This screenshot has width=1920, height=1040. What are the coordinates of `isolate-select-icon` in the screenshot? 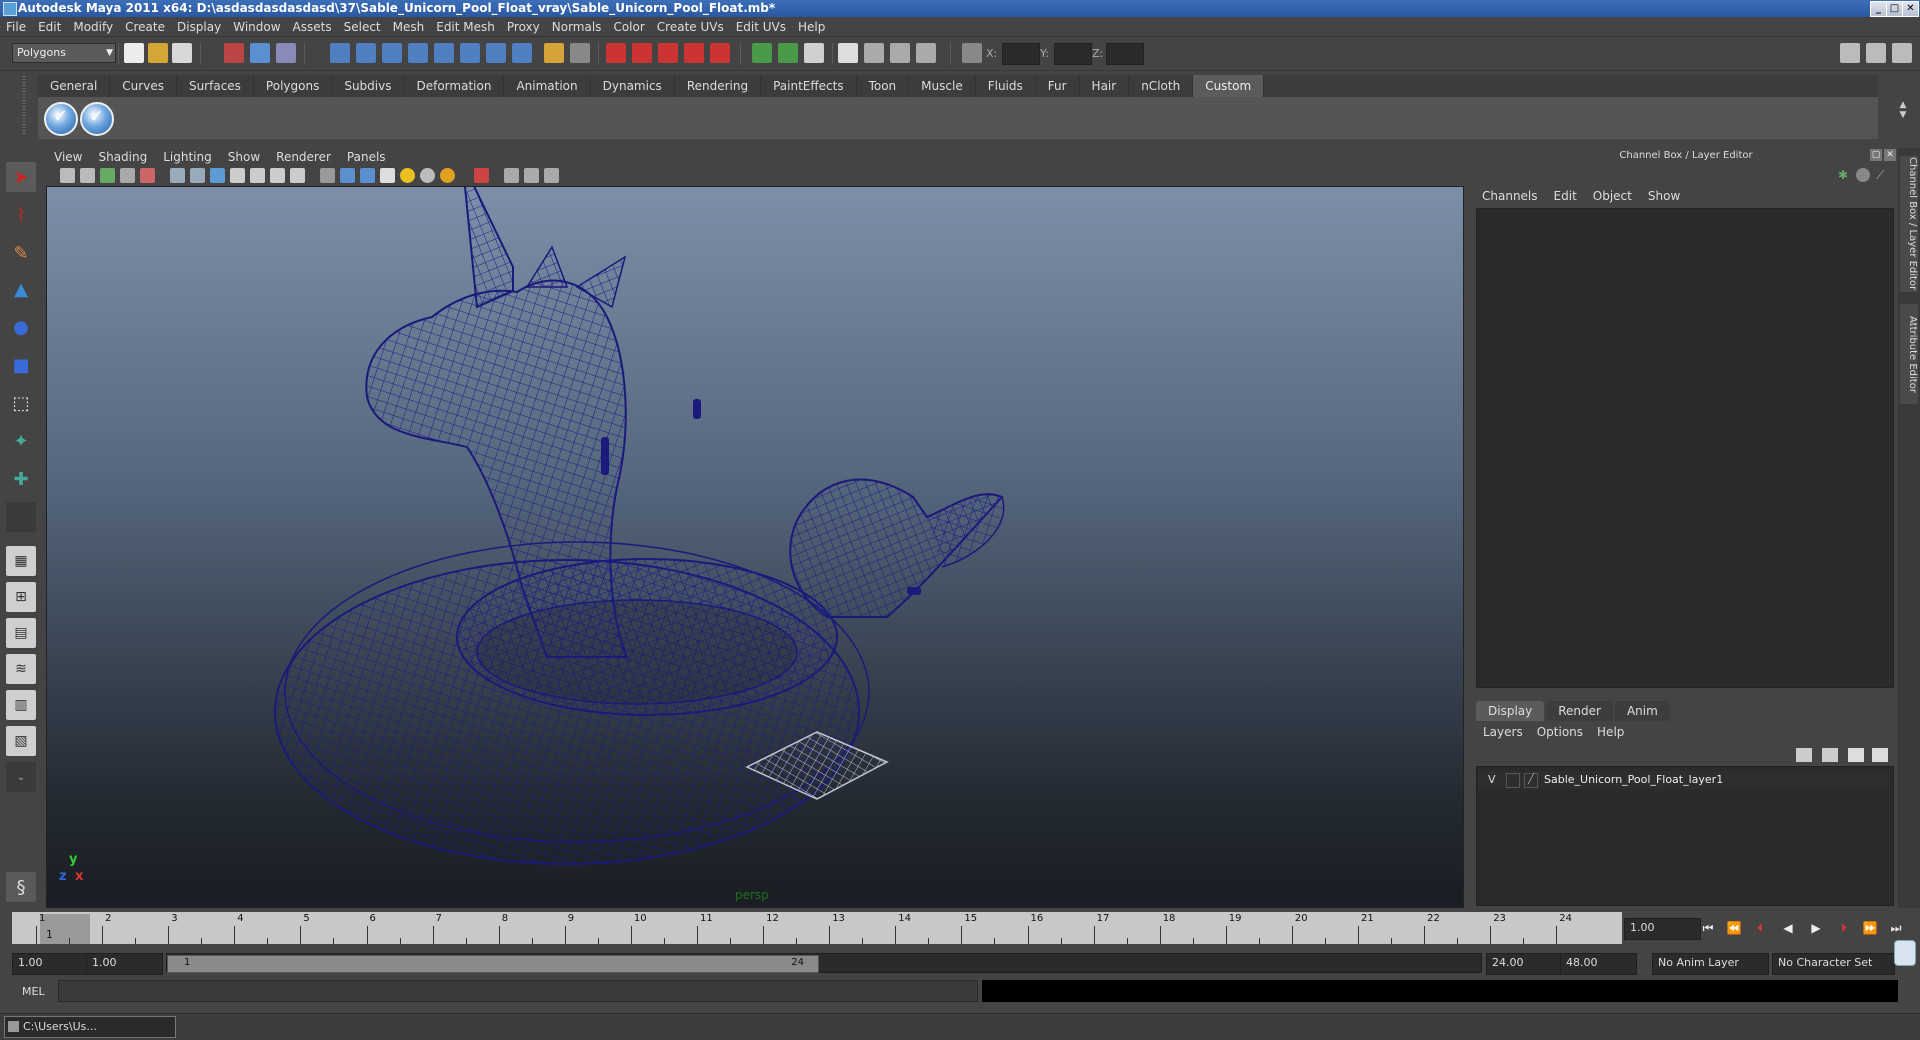 It's located at (327, 175).